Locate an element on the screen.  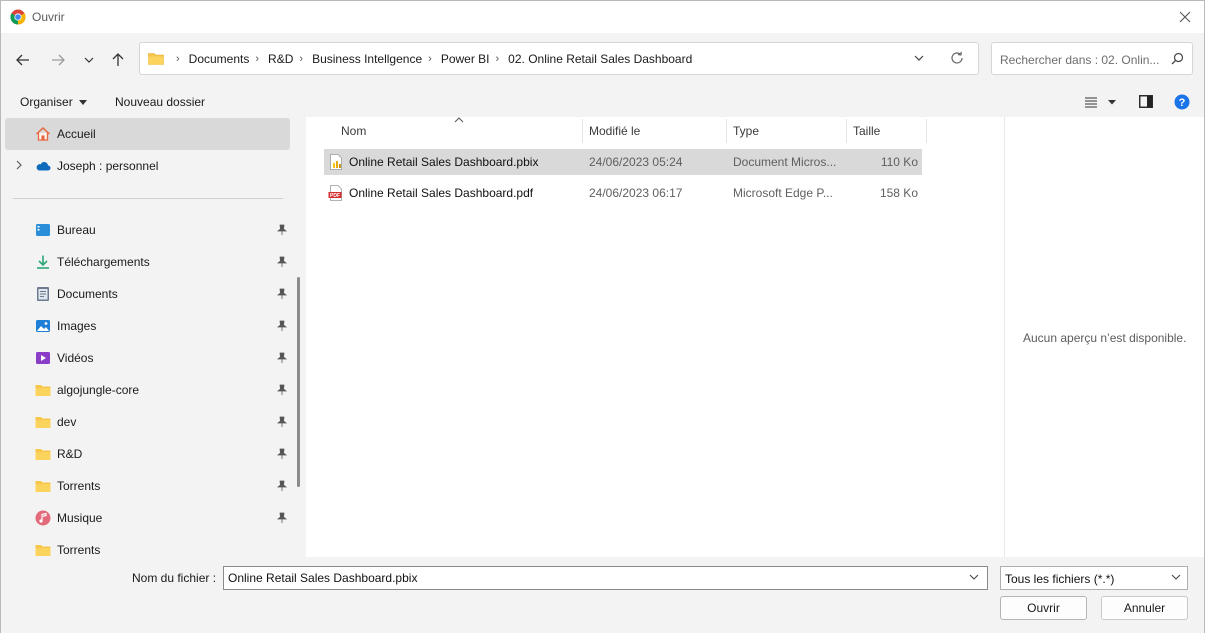
help-icon: ? is located at coordinates (1182, 102).